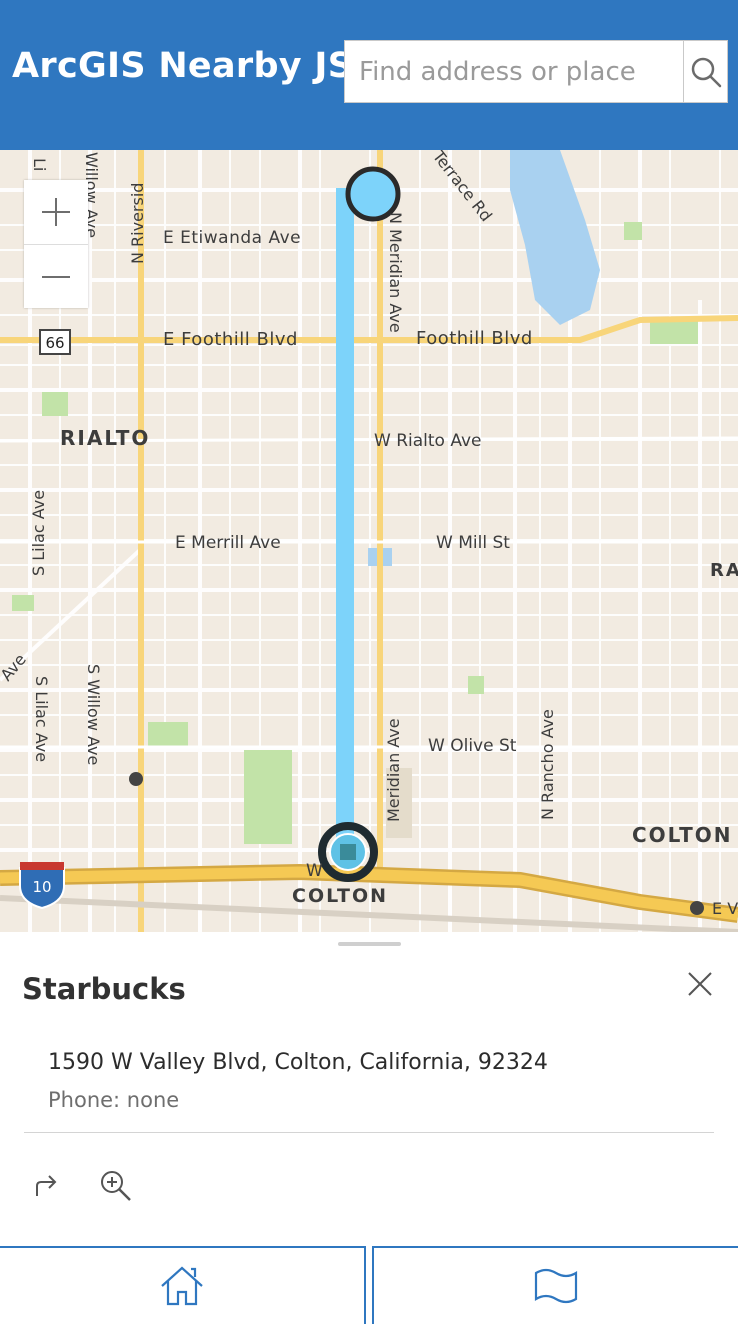 The height and width of the screenshot is (1324, 738). I want to click on label-colton-right: COLTON, so click(682, 835).